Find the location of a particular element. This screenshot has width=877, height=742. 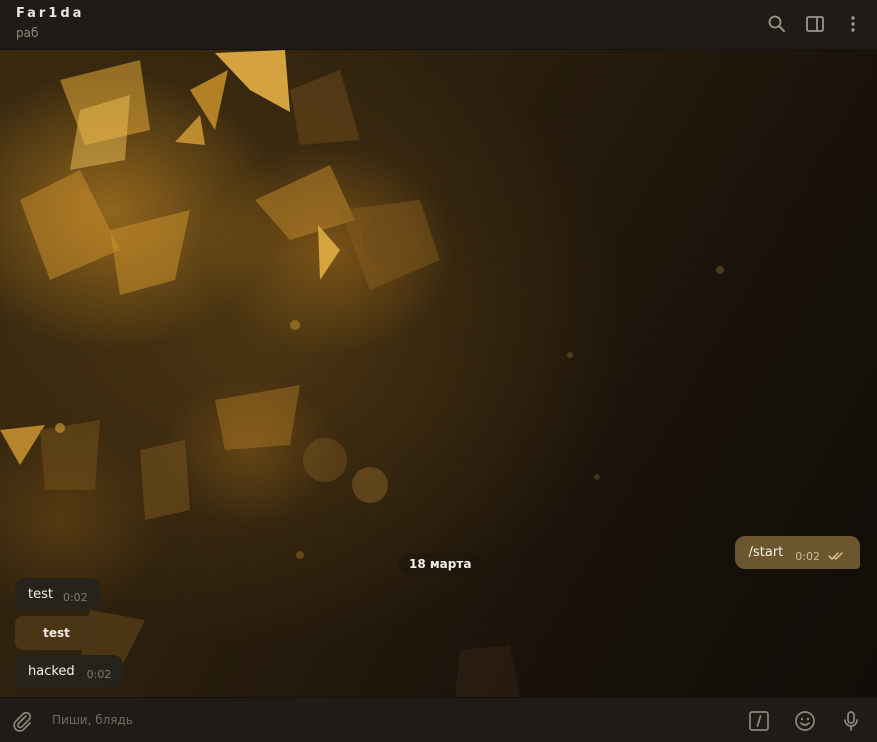

outgoing-message: /start 0:02 is located at coordinates (797, 552).